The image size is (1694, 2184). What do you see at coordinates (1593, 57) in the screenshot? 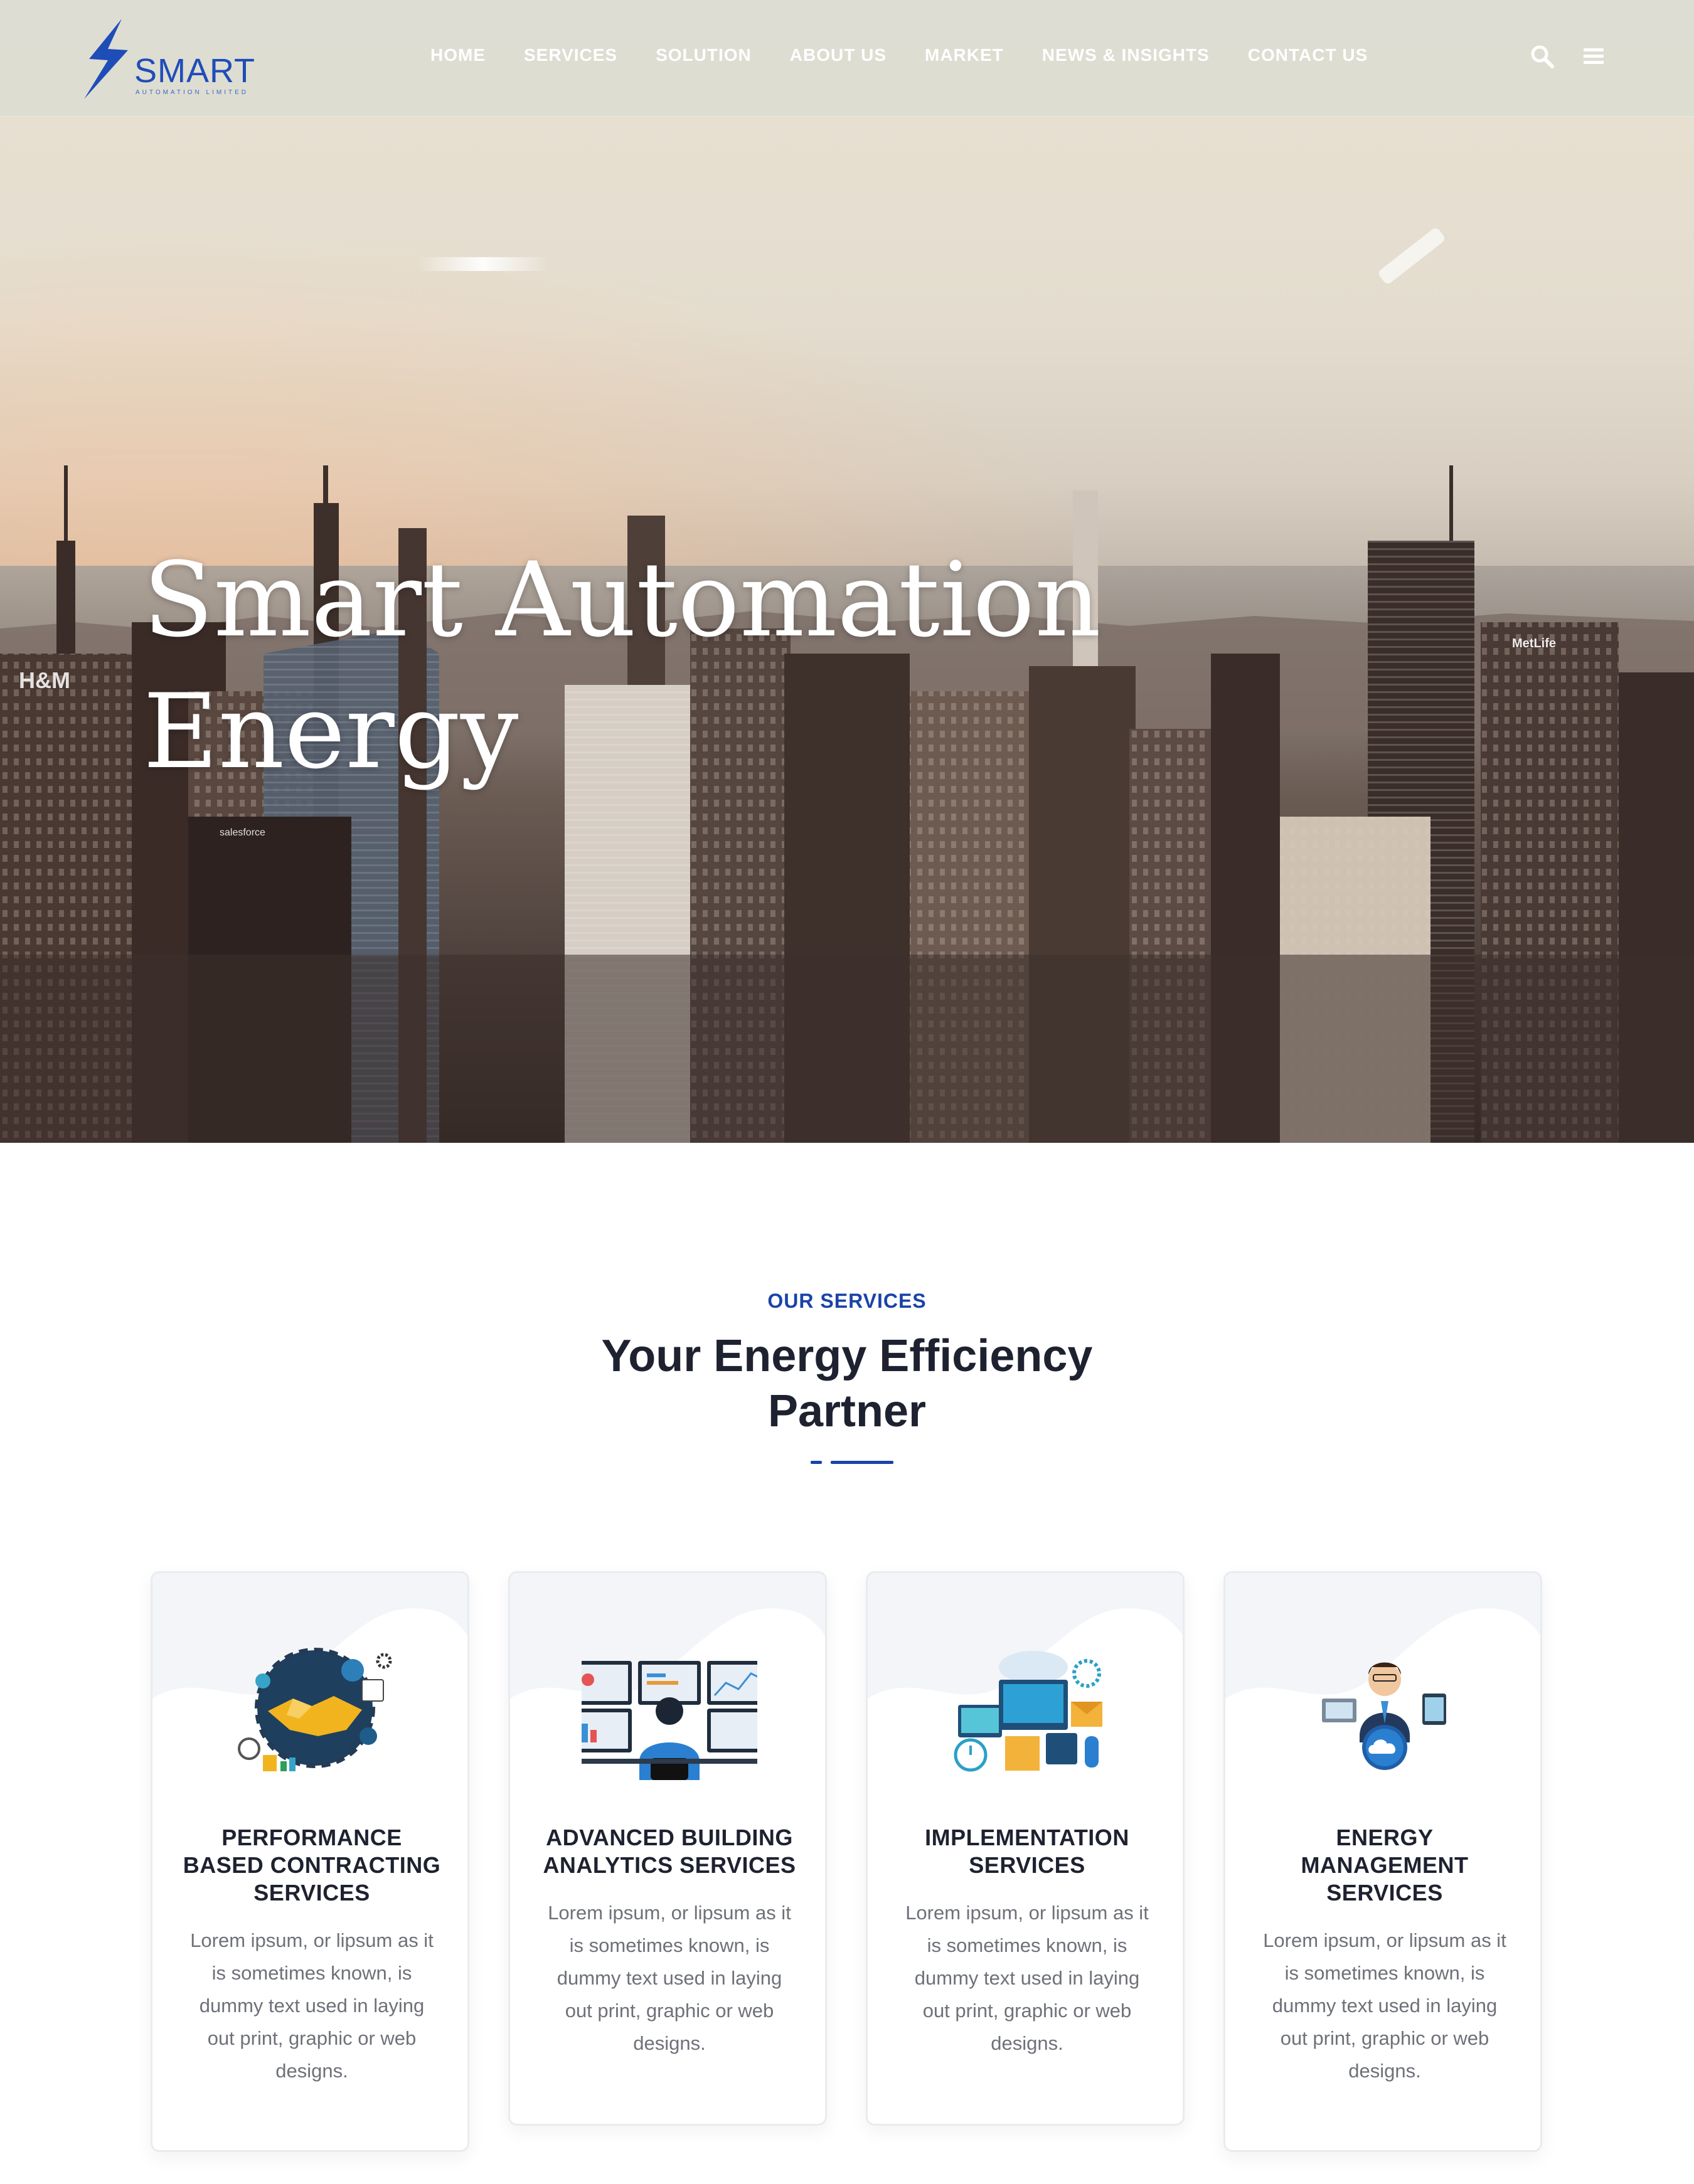
I see `menu-icon` at bounding box center [1593, 57].